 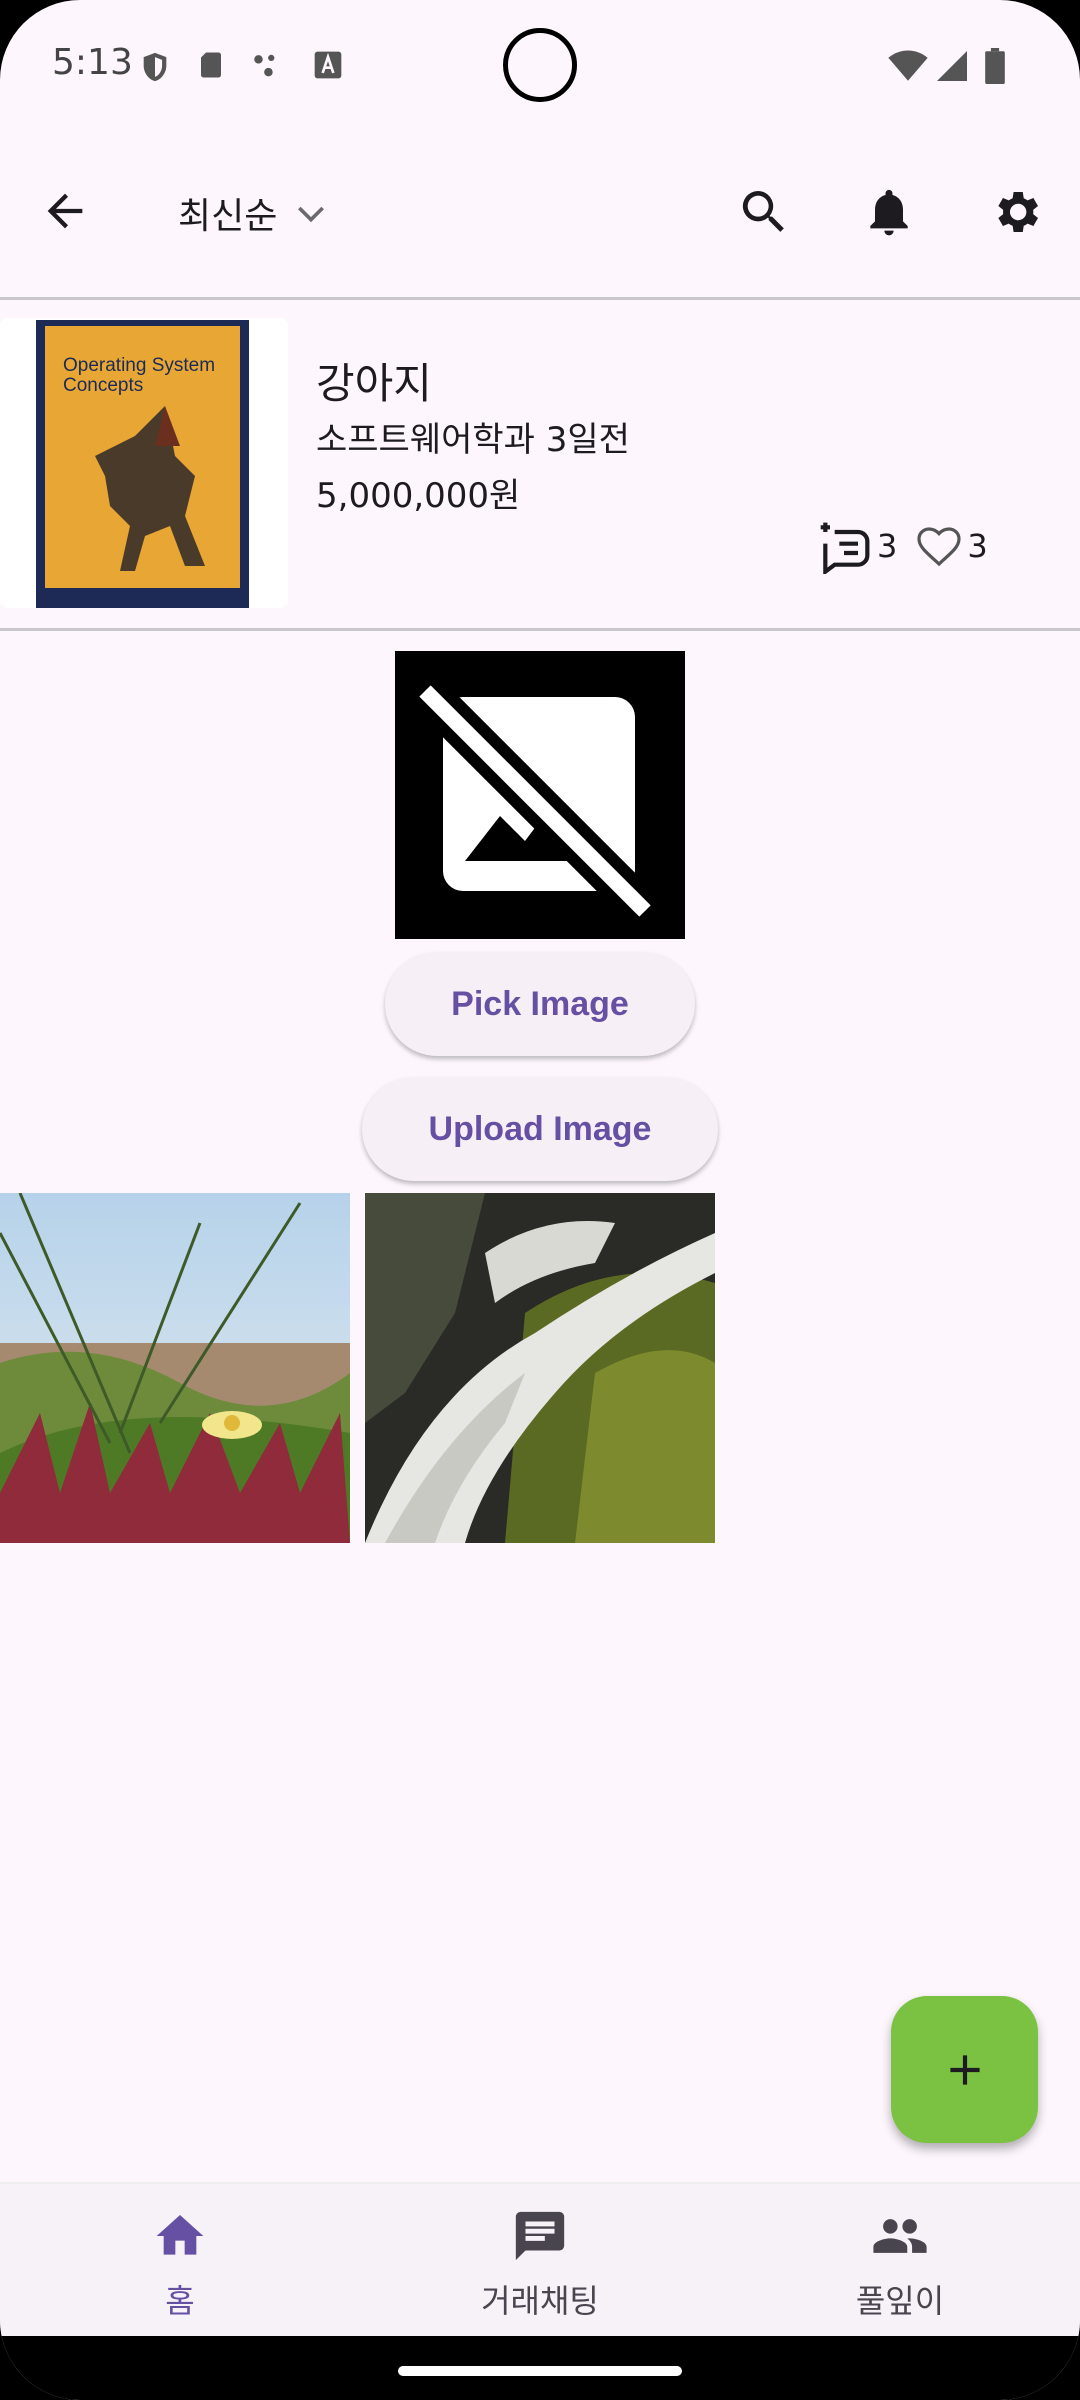 I want to click on camera-cutout, so click(x=540, y=65).